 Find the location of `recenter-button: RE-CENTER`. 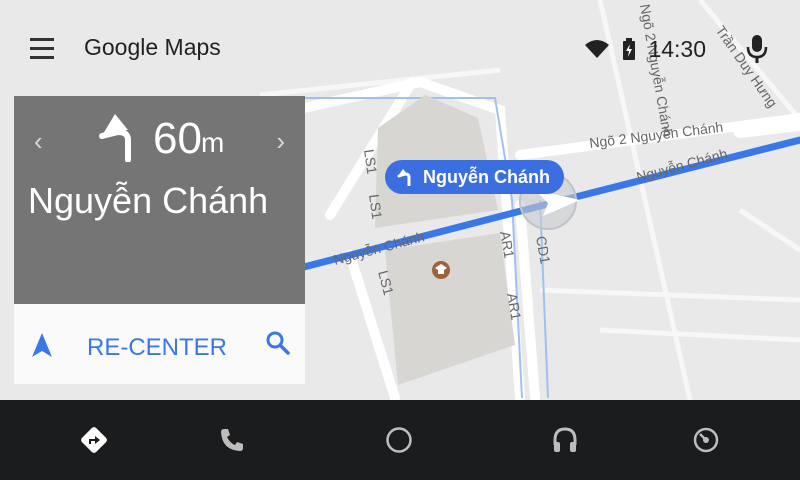

recenter-button: RE-CENTER is located at coordinates (157, 348).